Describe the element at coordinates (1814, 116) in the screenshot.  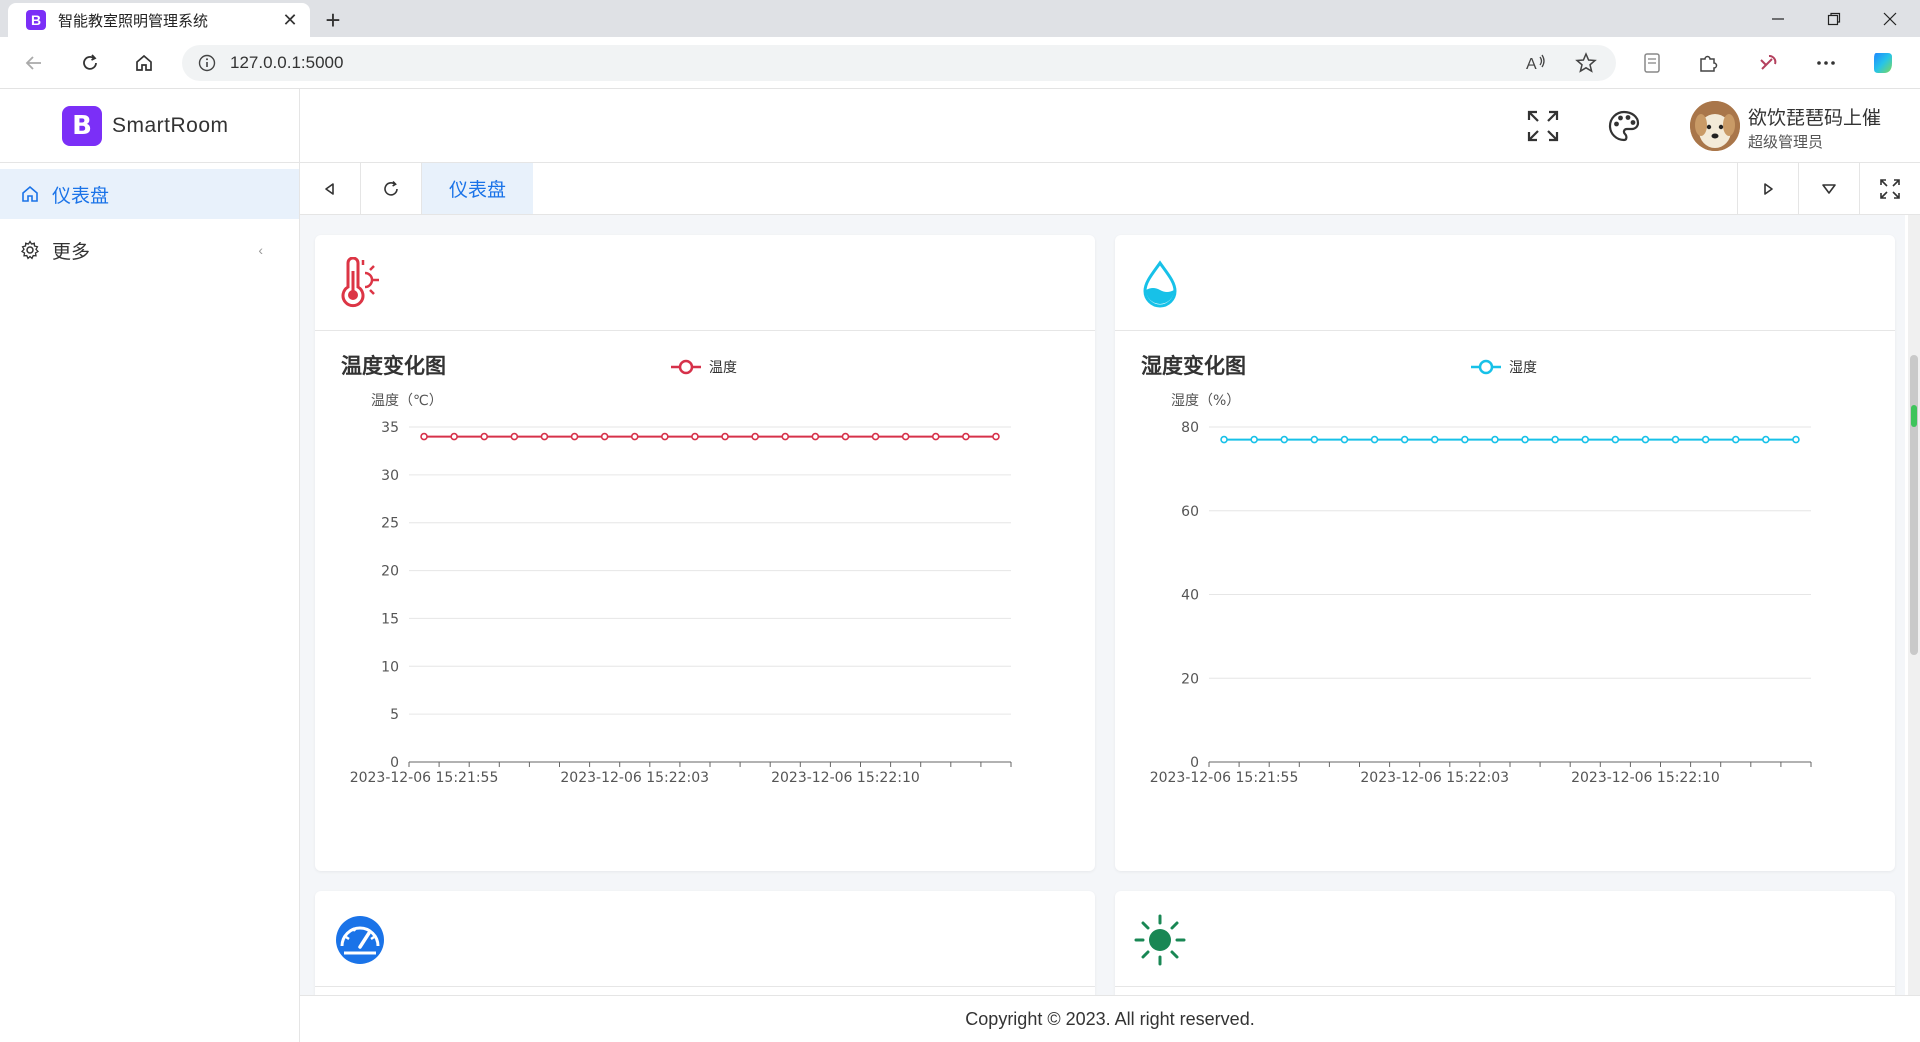
I see `user-name: 欲饮琵琶码上催` at that location.